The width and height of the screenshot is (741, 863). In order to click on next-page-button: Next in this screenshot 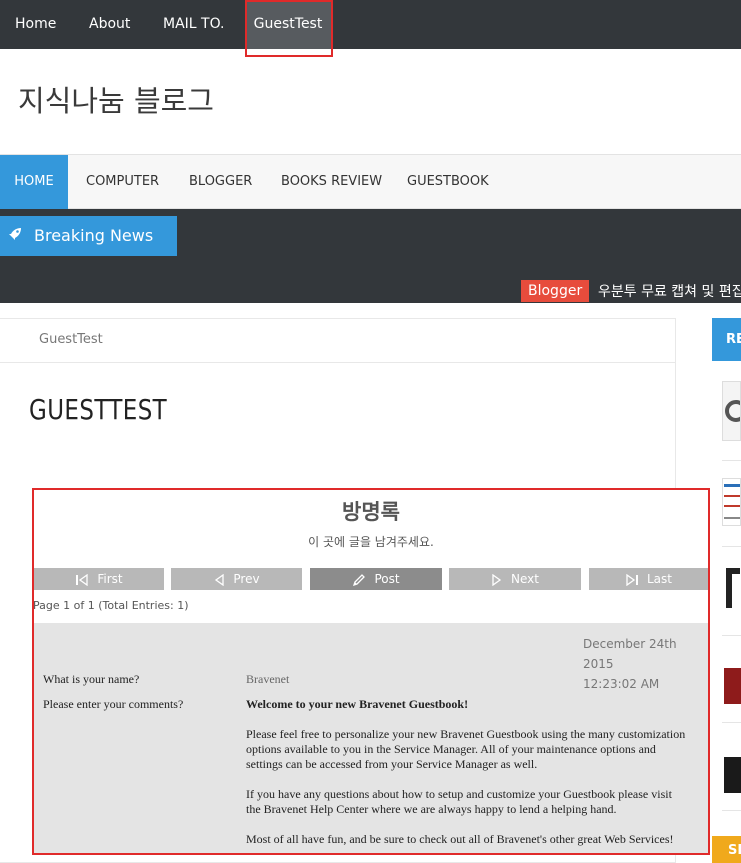, I will do `click(515, 579)`.